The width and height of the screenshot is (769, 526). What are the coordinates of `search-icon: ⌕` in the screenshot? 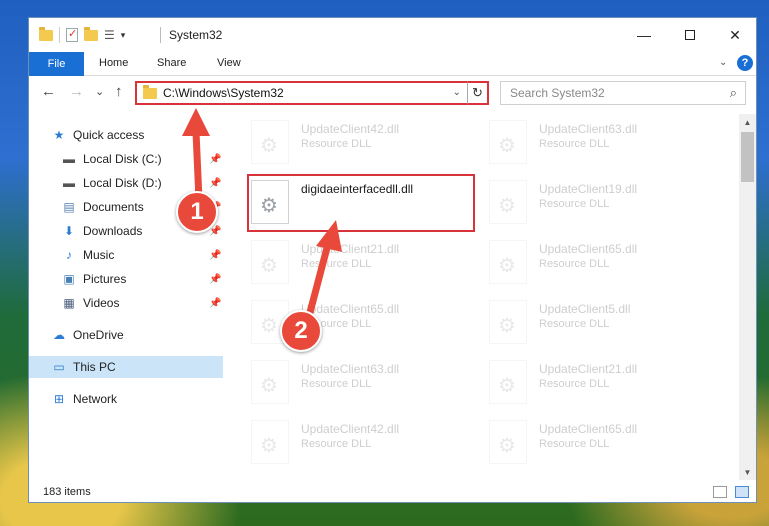 It's located at (733, 92).